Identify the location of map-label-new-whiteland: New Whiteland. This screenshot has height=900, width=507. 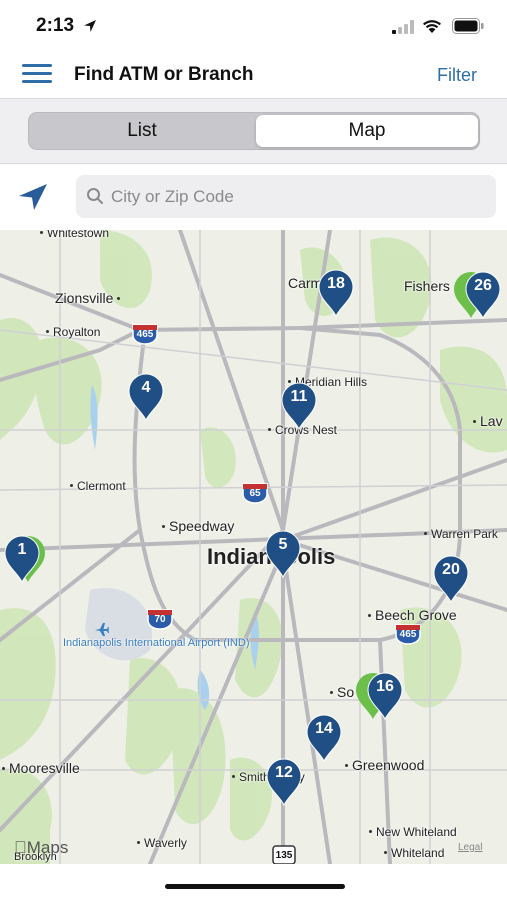
(413, 832).